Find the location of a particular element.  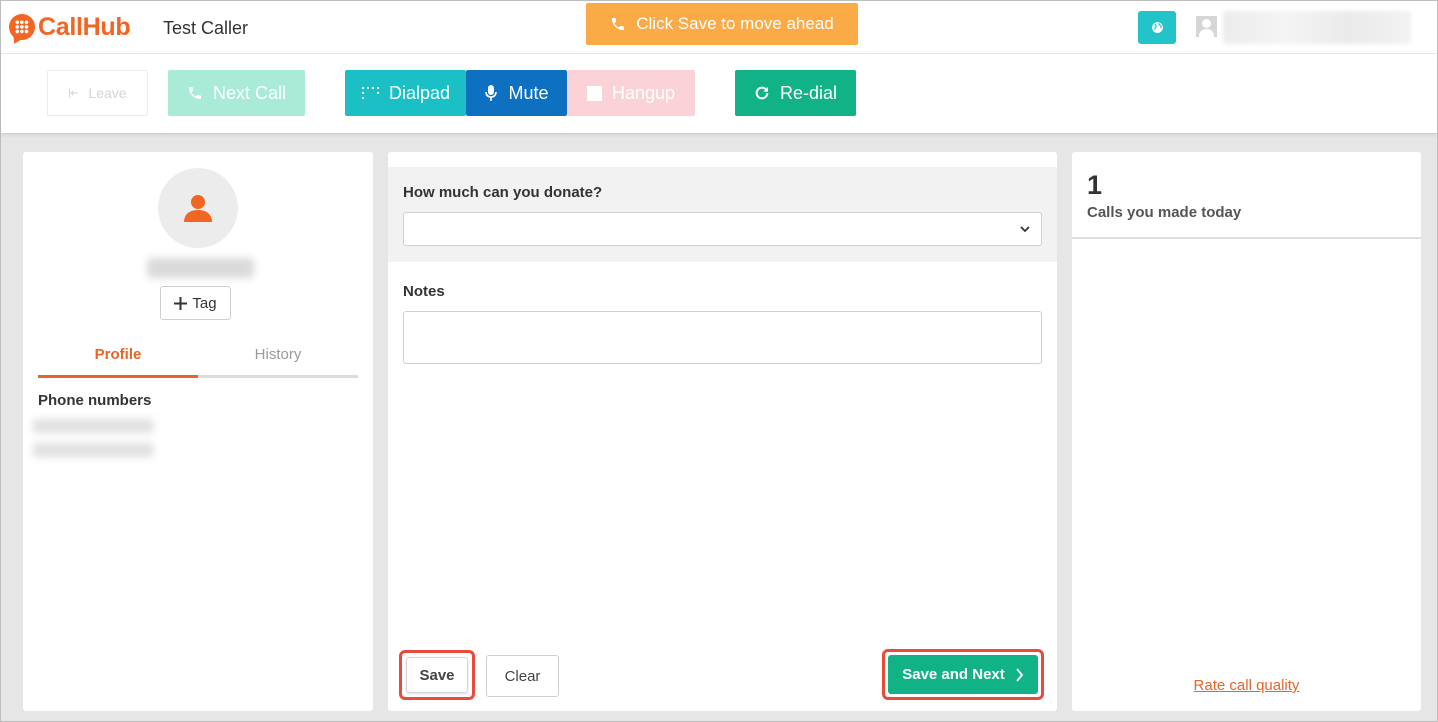

contact-tabs: Profile History is located at coordinates (198, 361).